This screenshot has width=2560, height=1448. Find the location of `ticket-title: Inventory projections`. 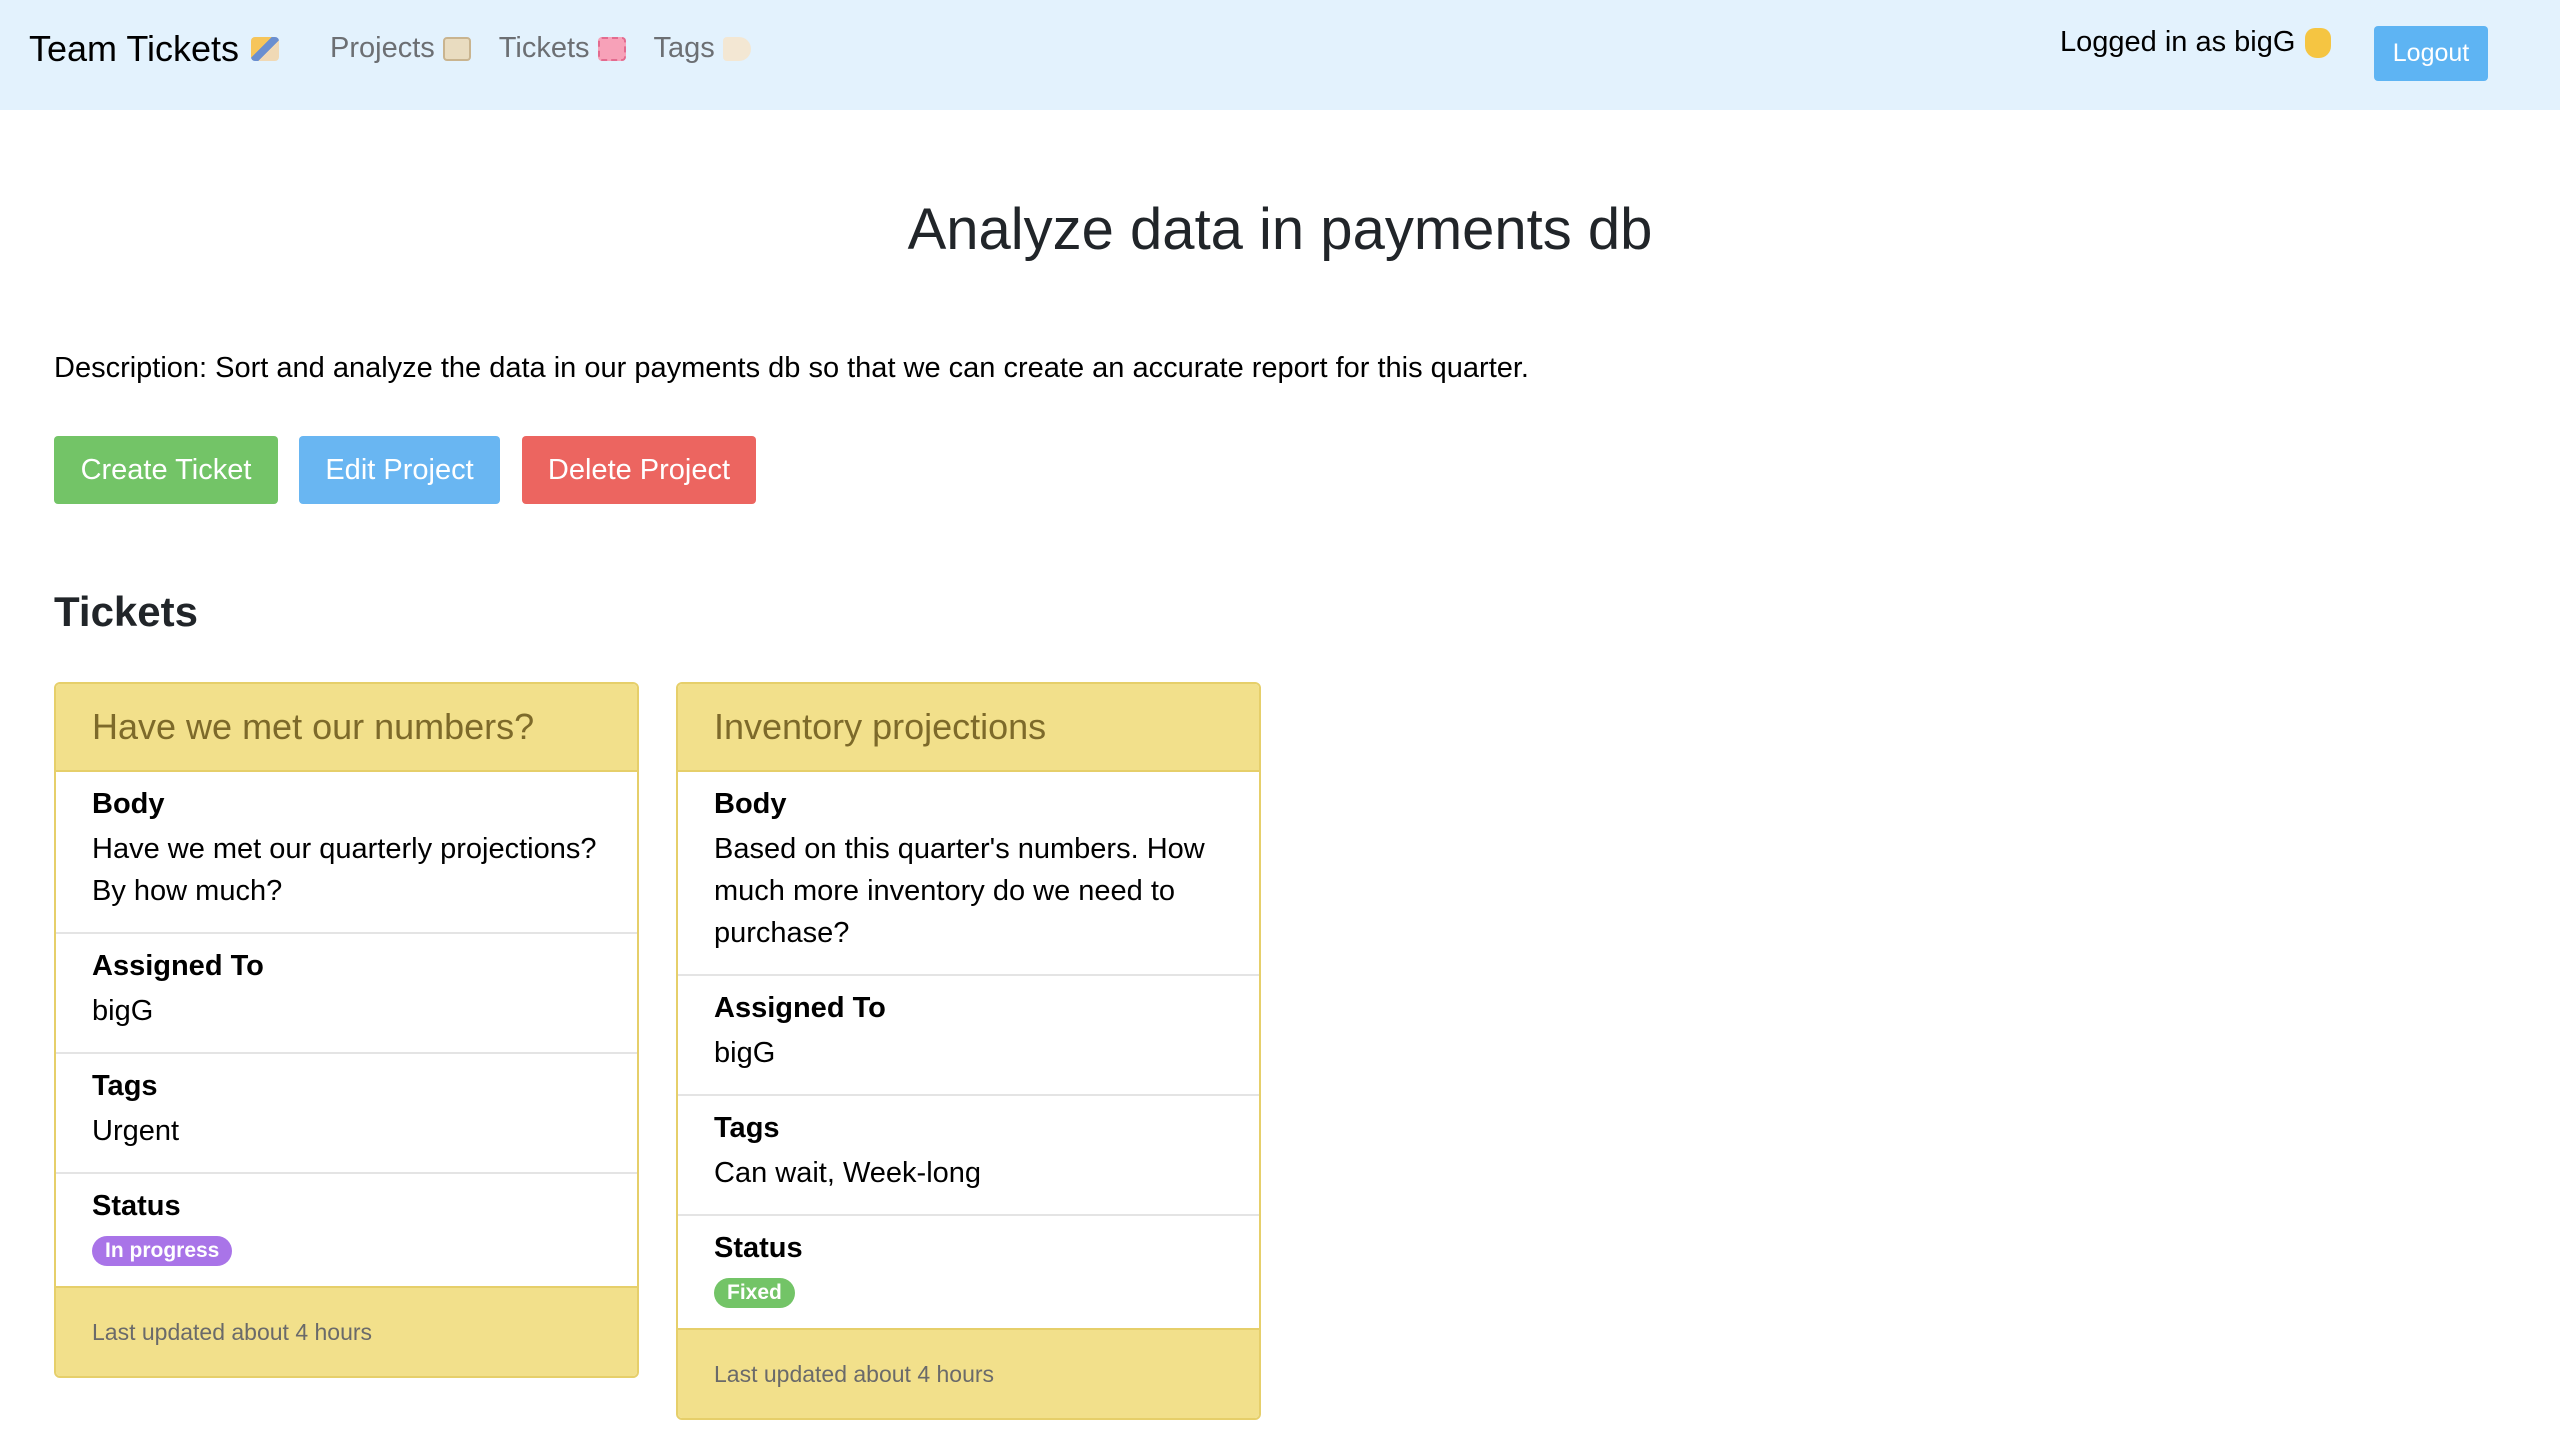

ticket-title: Inventory projections is located at coordinates (968, 728).